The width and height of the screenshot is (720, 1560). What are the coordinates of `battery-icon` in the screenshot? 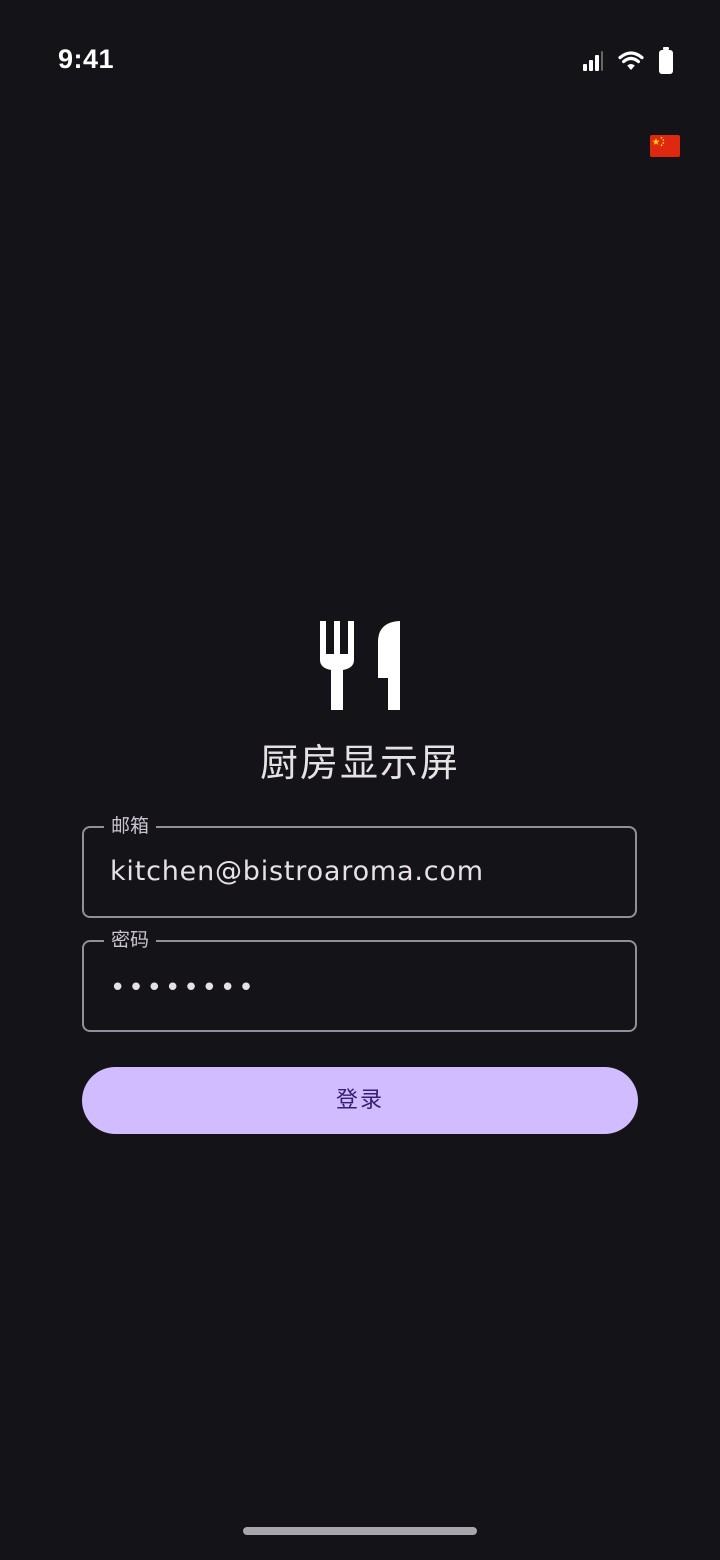 It's located at (666, 61).